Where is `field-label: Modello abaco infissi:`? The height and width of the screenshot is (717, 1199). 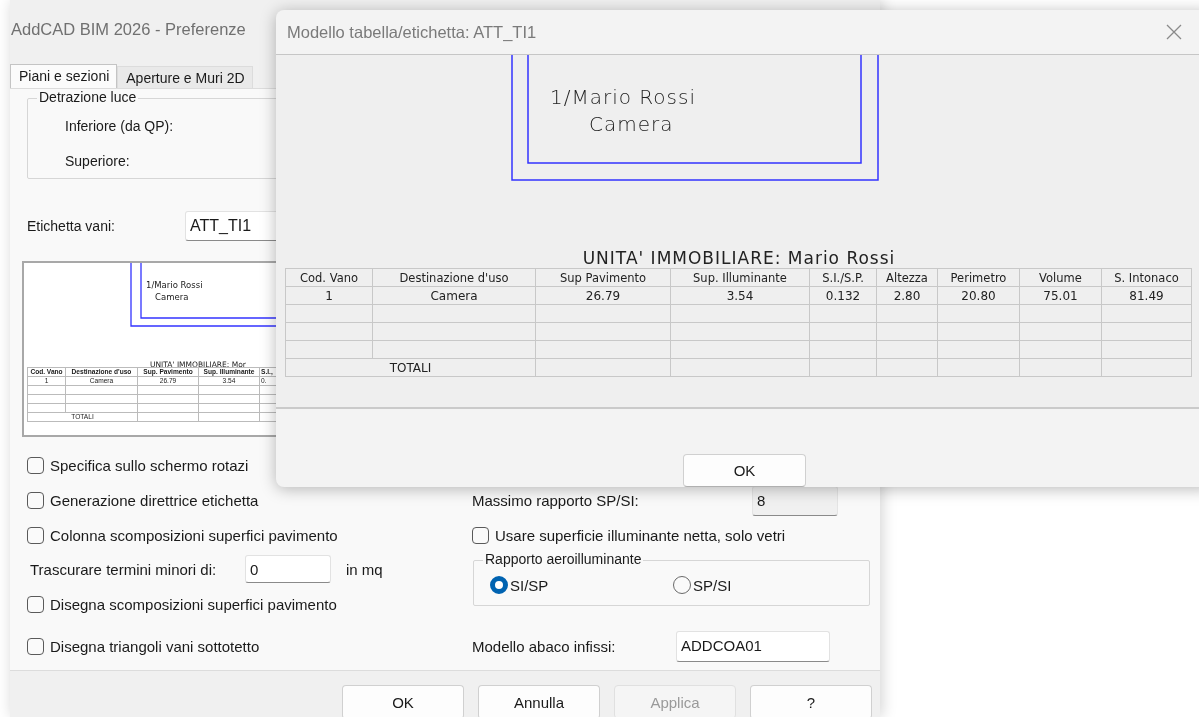 field-label: Modello abaco infissi: is located at coordinates (544, 646).